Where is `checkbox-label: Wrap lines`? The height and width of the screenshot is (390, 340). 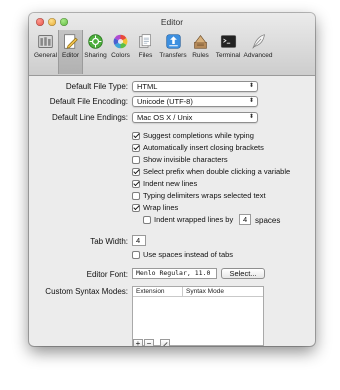
checkbox-label: Wrap lines is located at coordinates (161, 207).